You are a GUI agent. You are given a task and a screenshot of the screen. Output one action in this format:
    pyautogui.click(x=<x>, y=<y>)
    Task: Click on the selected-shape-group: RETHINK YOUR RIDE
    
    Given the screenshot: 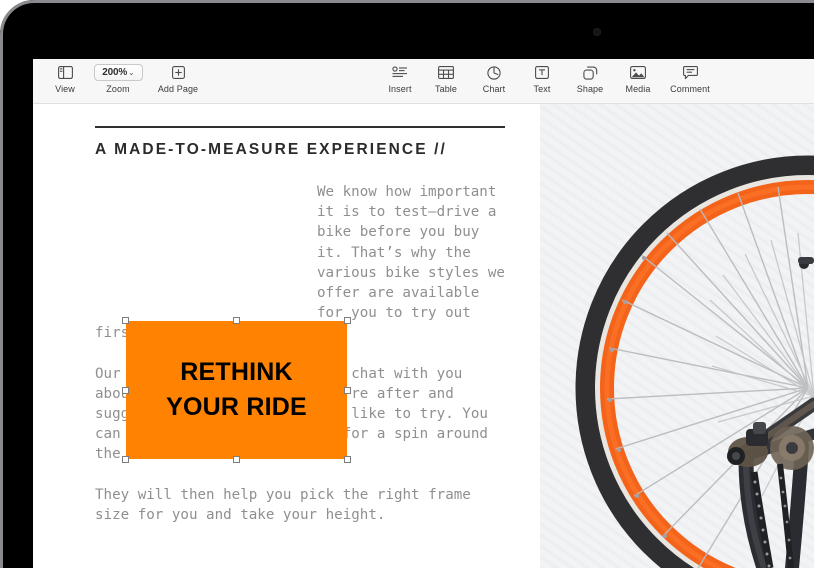 What is the action you would take?
    pyautogui.click(x=236, y=390)
    